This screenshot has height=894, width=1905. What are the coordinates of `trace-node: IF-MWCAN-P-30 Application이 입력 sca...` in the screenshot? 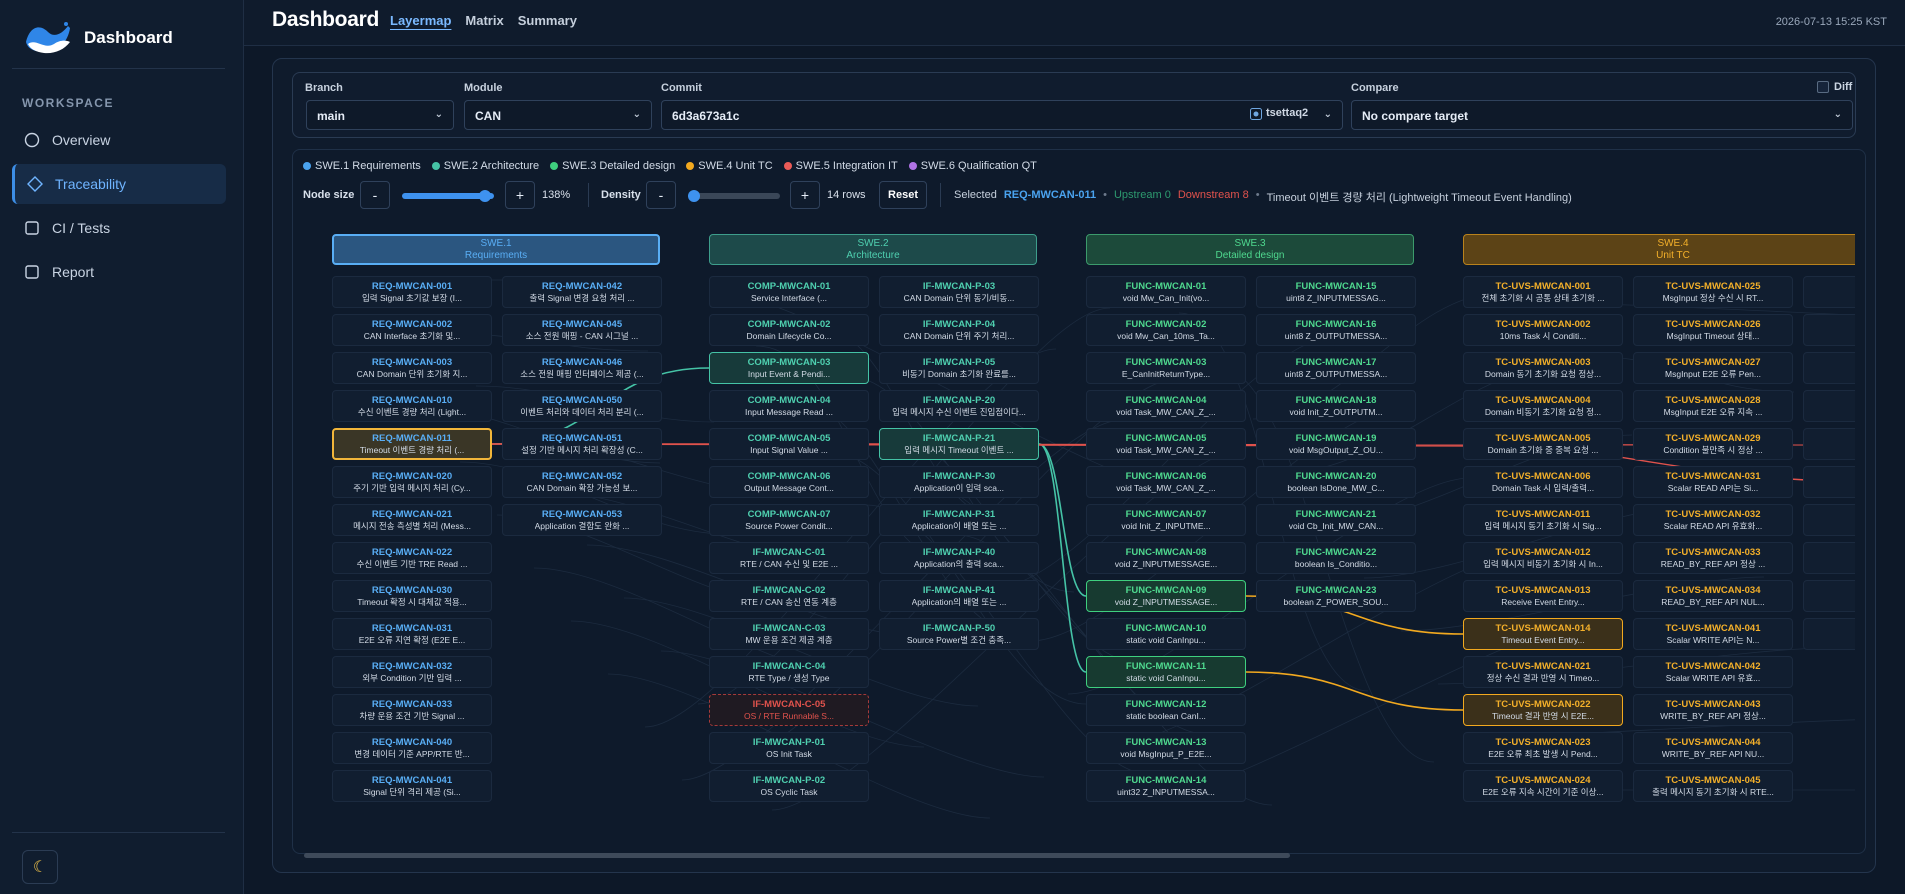 It's located at (959, 482).